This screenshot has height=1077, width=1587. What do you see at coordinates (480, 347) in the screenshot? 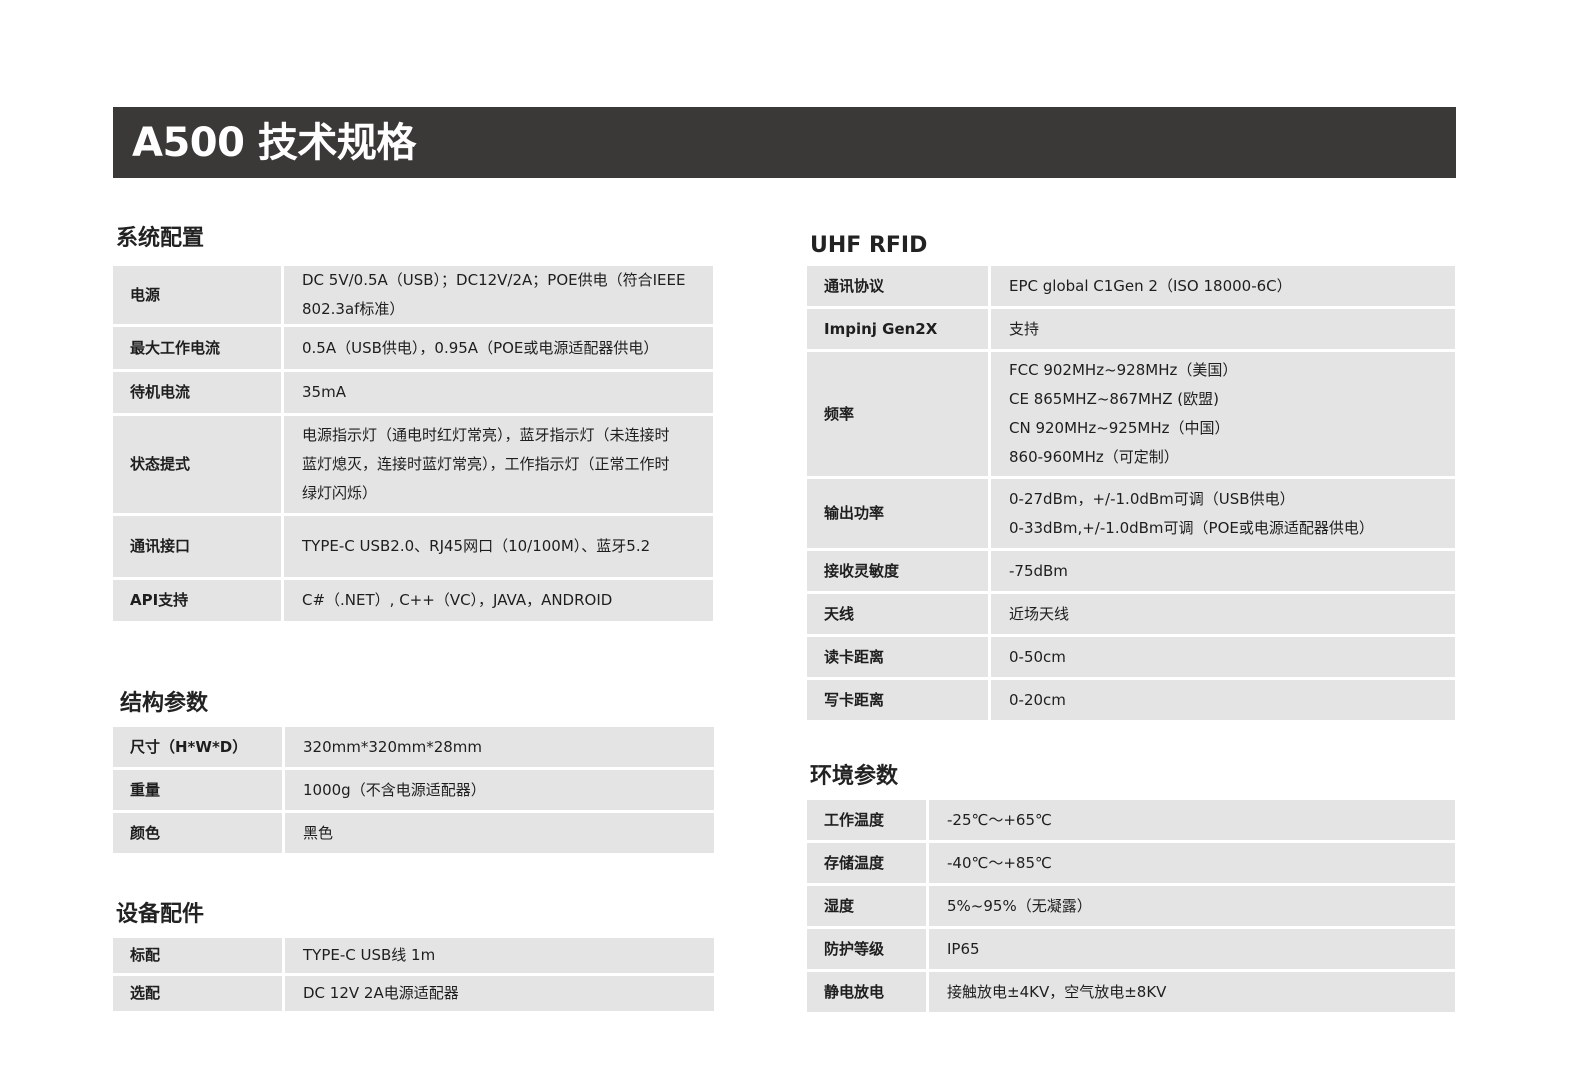
I see `spec-value-line: 0.5A（USB供电），0.95A（POE或电源适配器供电）` at bounding box center [480, 347].